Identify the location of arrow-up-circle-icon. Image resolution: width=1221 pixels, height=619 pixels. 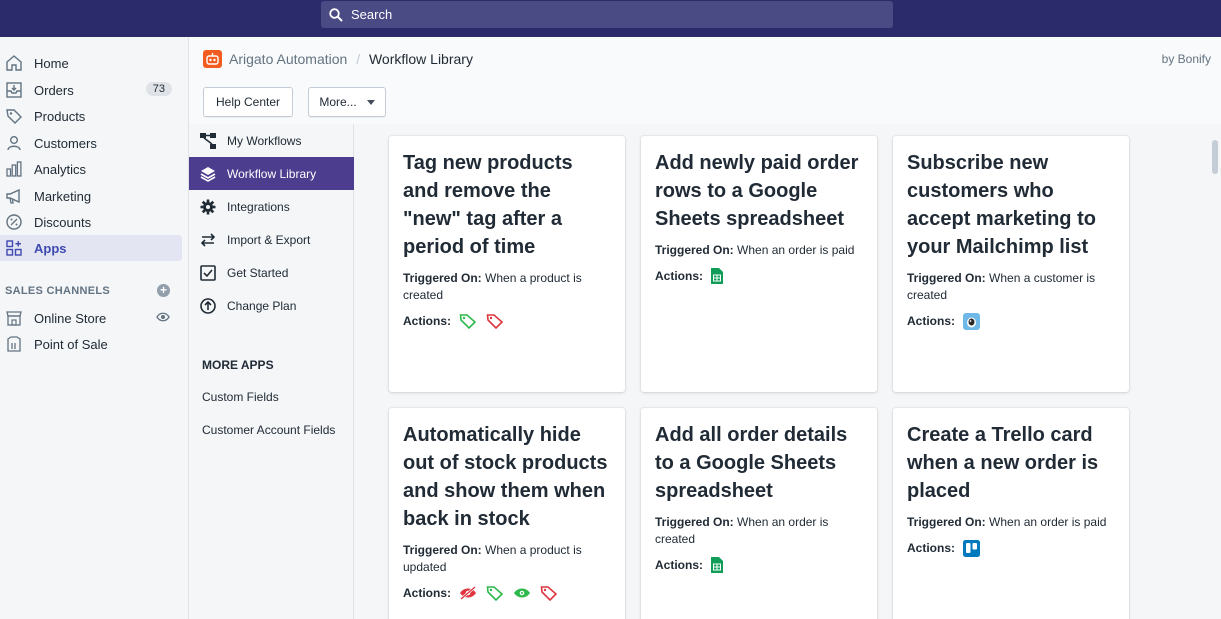
(208, 306).